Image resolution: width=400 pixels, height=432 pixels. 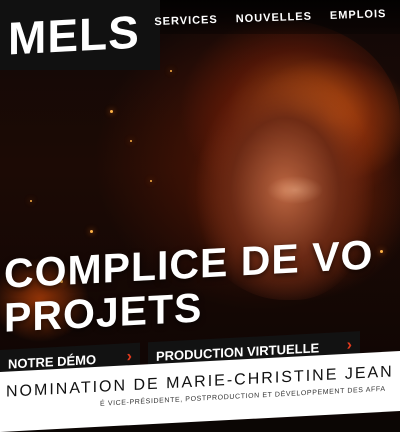 What do you see at coordinates (358, 15) in the screenshot?
I see `nav-item-emplois: EMPLOIS` at bounding box center [358, 15].